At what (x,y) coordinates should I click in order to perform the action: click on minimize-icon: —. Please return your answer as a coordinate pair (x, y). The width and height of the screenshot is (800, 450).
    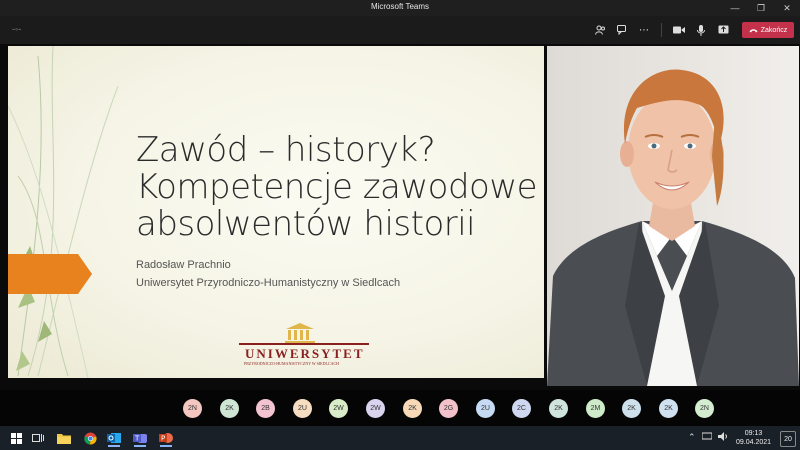
    Looking at the image, I should click on (735, 8).